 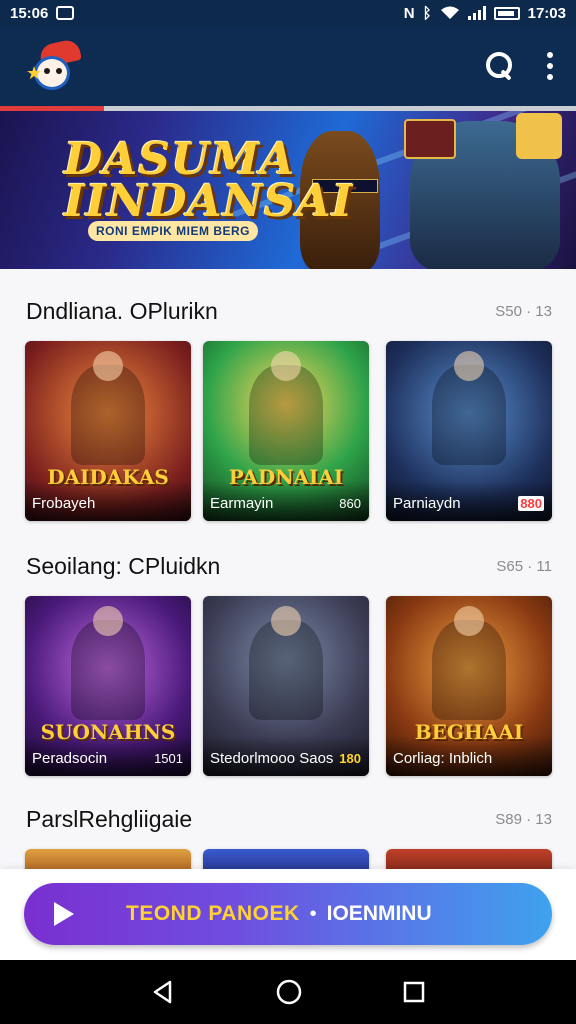 I want to click on back-icon, so click(x=163, y=992).